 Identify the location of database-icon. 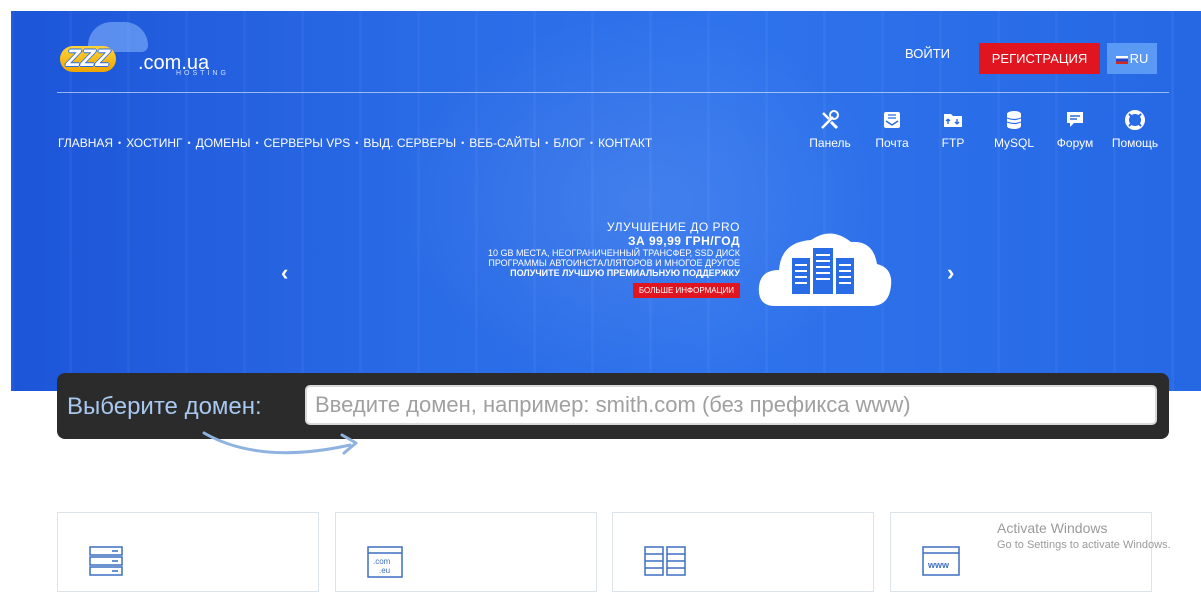
(1014, 120).